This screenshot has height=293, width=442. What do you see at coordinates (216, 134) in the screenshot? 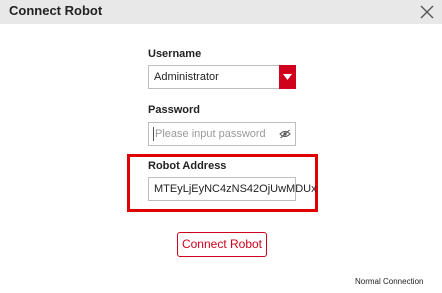
I see `password-input` at bounding box center [216, 134].